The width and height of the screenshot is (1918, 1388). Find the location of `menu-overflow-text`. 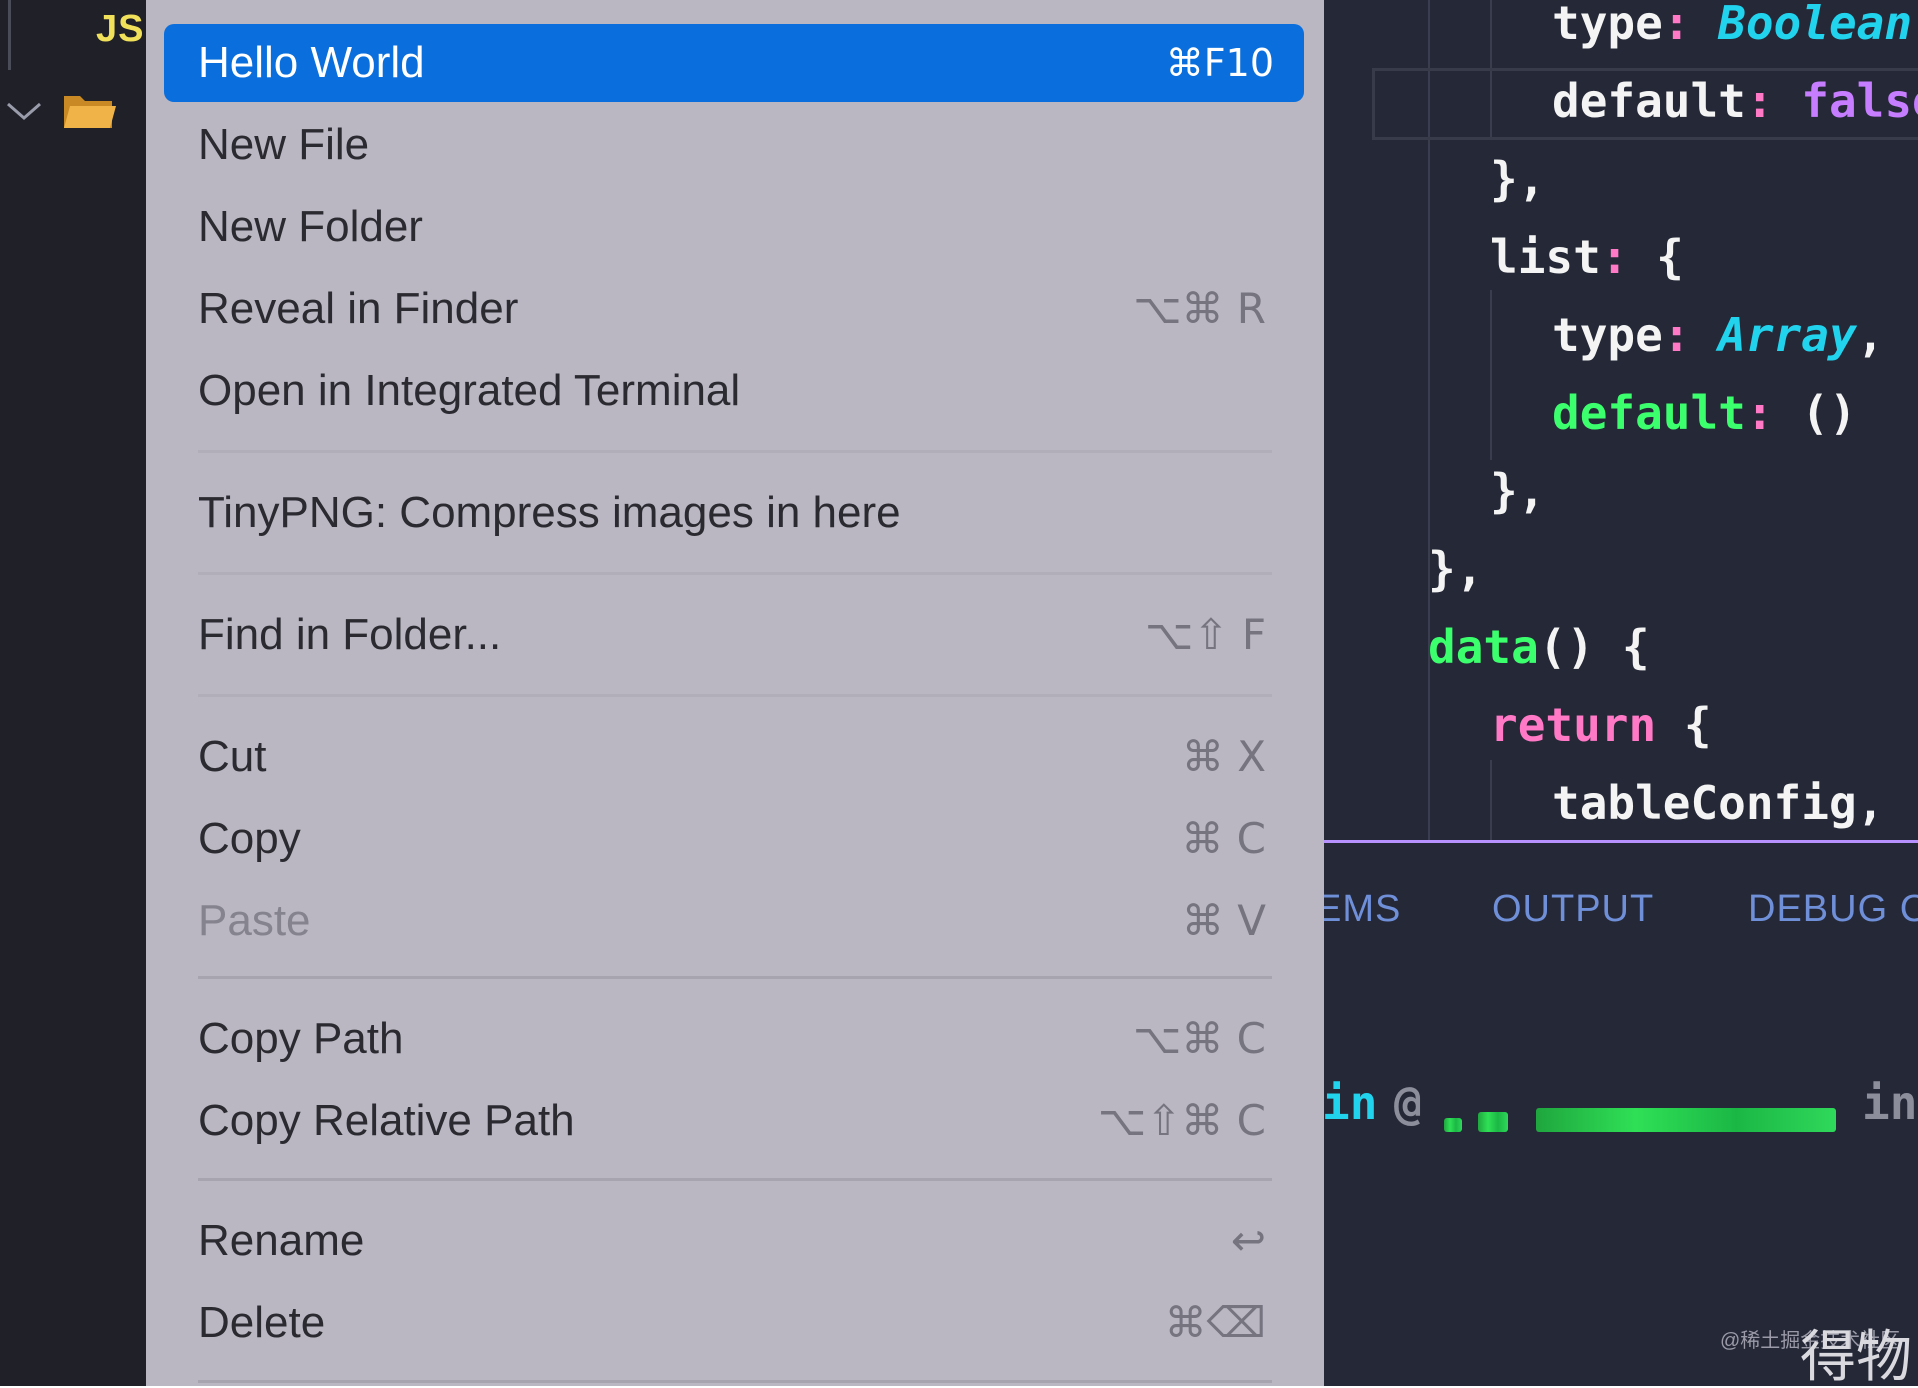

menu-overflow-text is located at coordinates (351, 8).